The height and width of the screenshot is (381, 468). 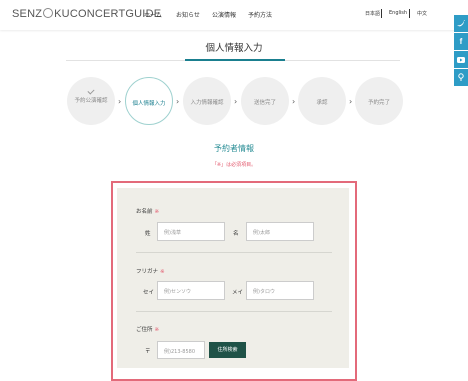 I want to click on lang-chinese: 中文, so click(x=422, y=13).